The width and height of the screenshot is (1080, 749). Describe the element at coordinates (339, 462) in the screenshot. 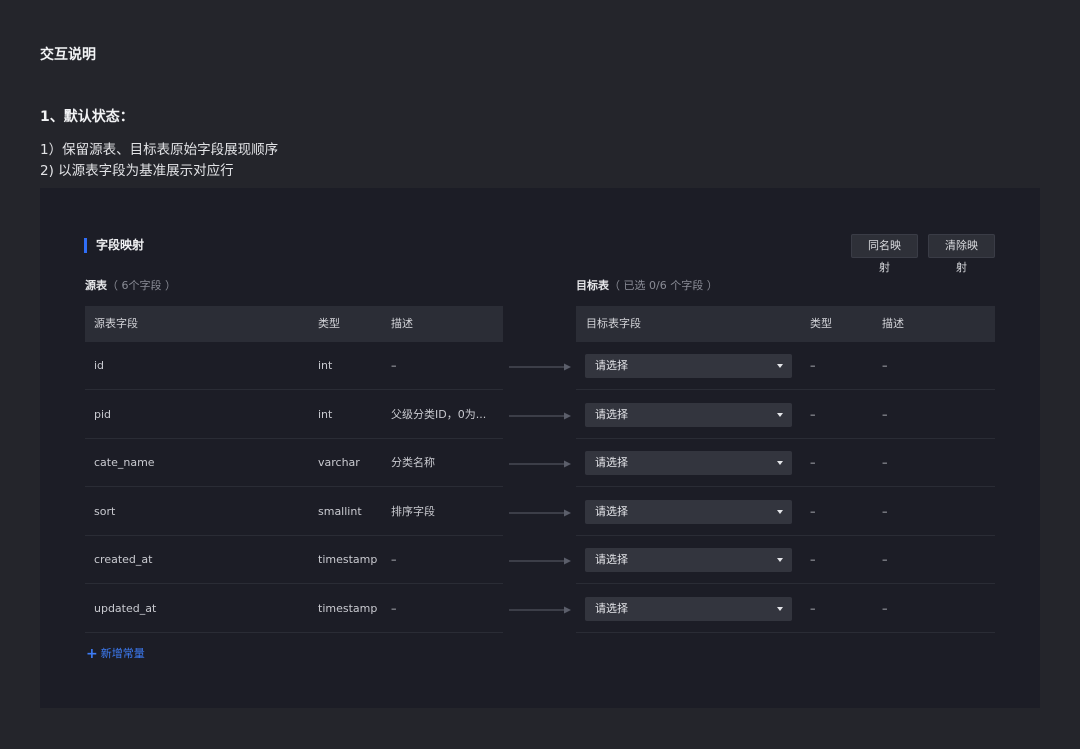

I see `source-field-type: varchar` at that location.